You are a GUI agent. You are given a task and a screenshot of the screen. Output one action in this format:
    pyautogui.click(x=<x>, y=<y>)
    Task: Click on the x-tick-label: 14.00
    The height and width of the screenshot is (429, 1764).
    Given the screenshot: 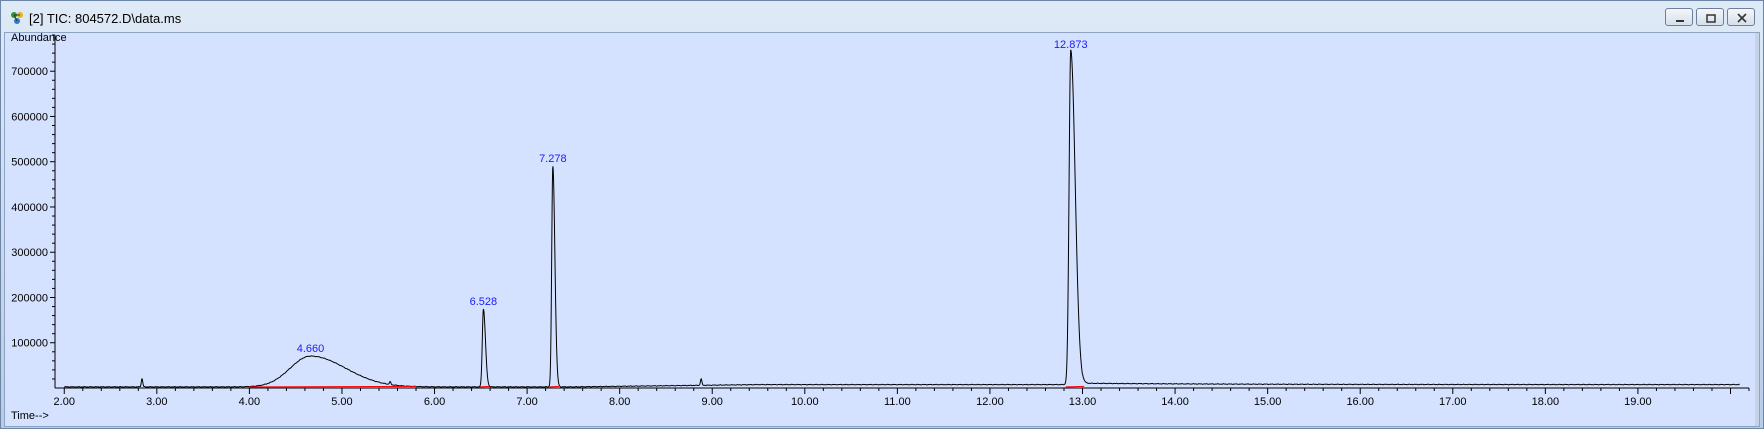 What is the action you would take?
    pyautogui.click(x=1175, y=402)
    